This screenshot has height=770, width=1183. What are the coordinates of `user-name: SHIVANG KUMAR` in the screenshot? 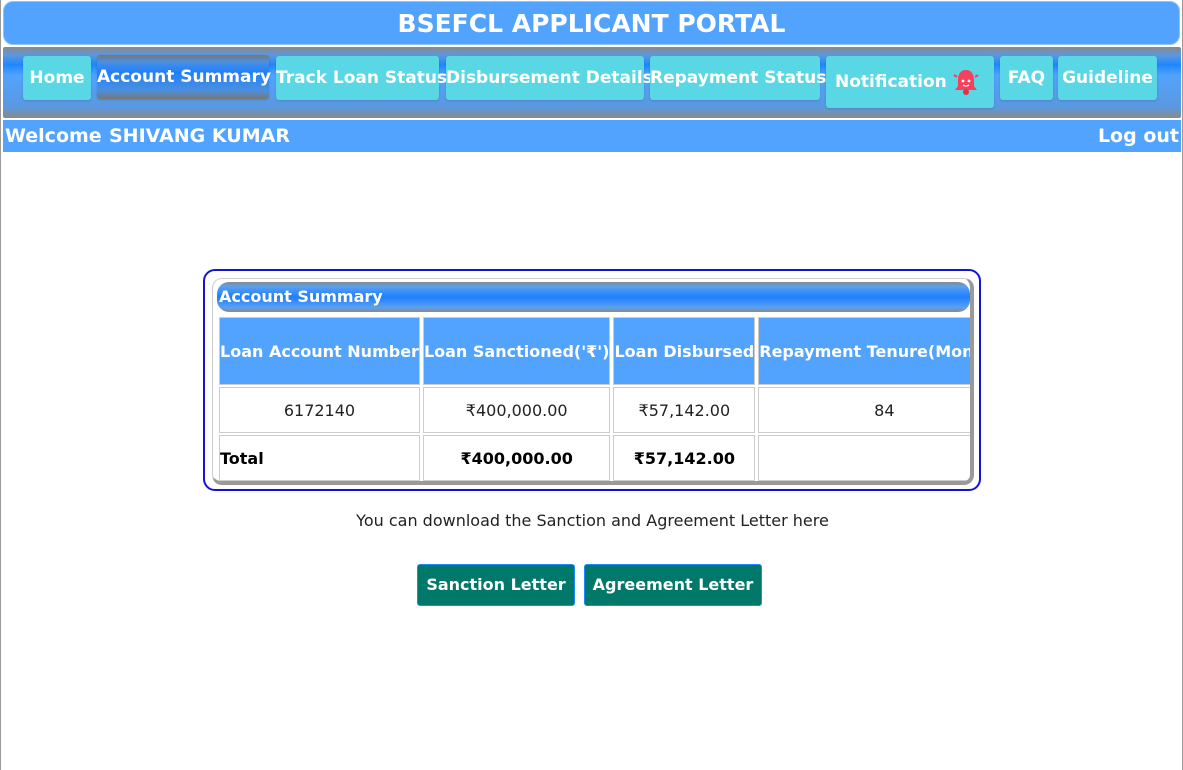 It's located at (199, 136).